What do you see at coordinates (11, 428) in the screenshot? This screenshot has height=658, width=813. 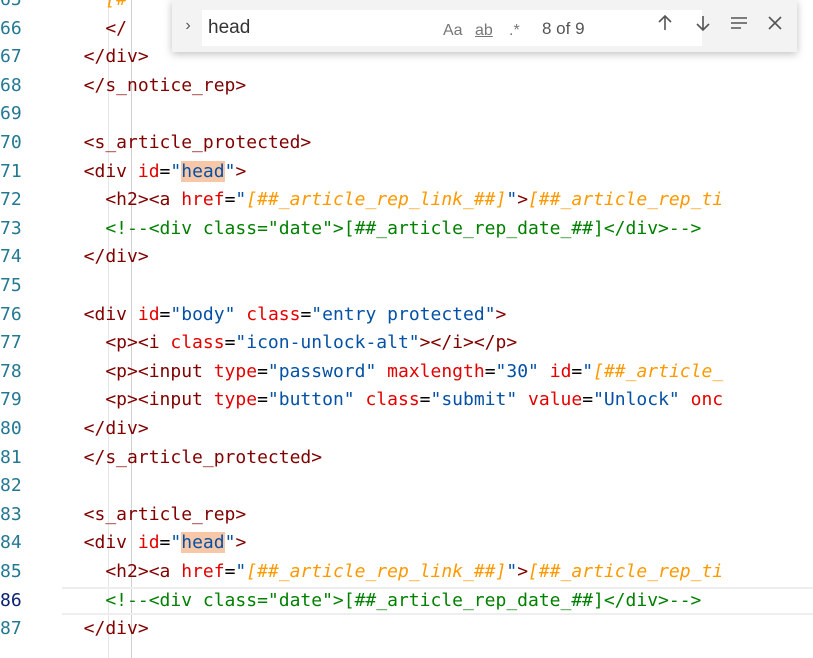 I see `line-number: 80` at bounding box center [11, 428].